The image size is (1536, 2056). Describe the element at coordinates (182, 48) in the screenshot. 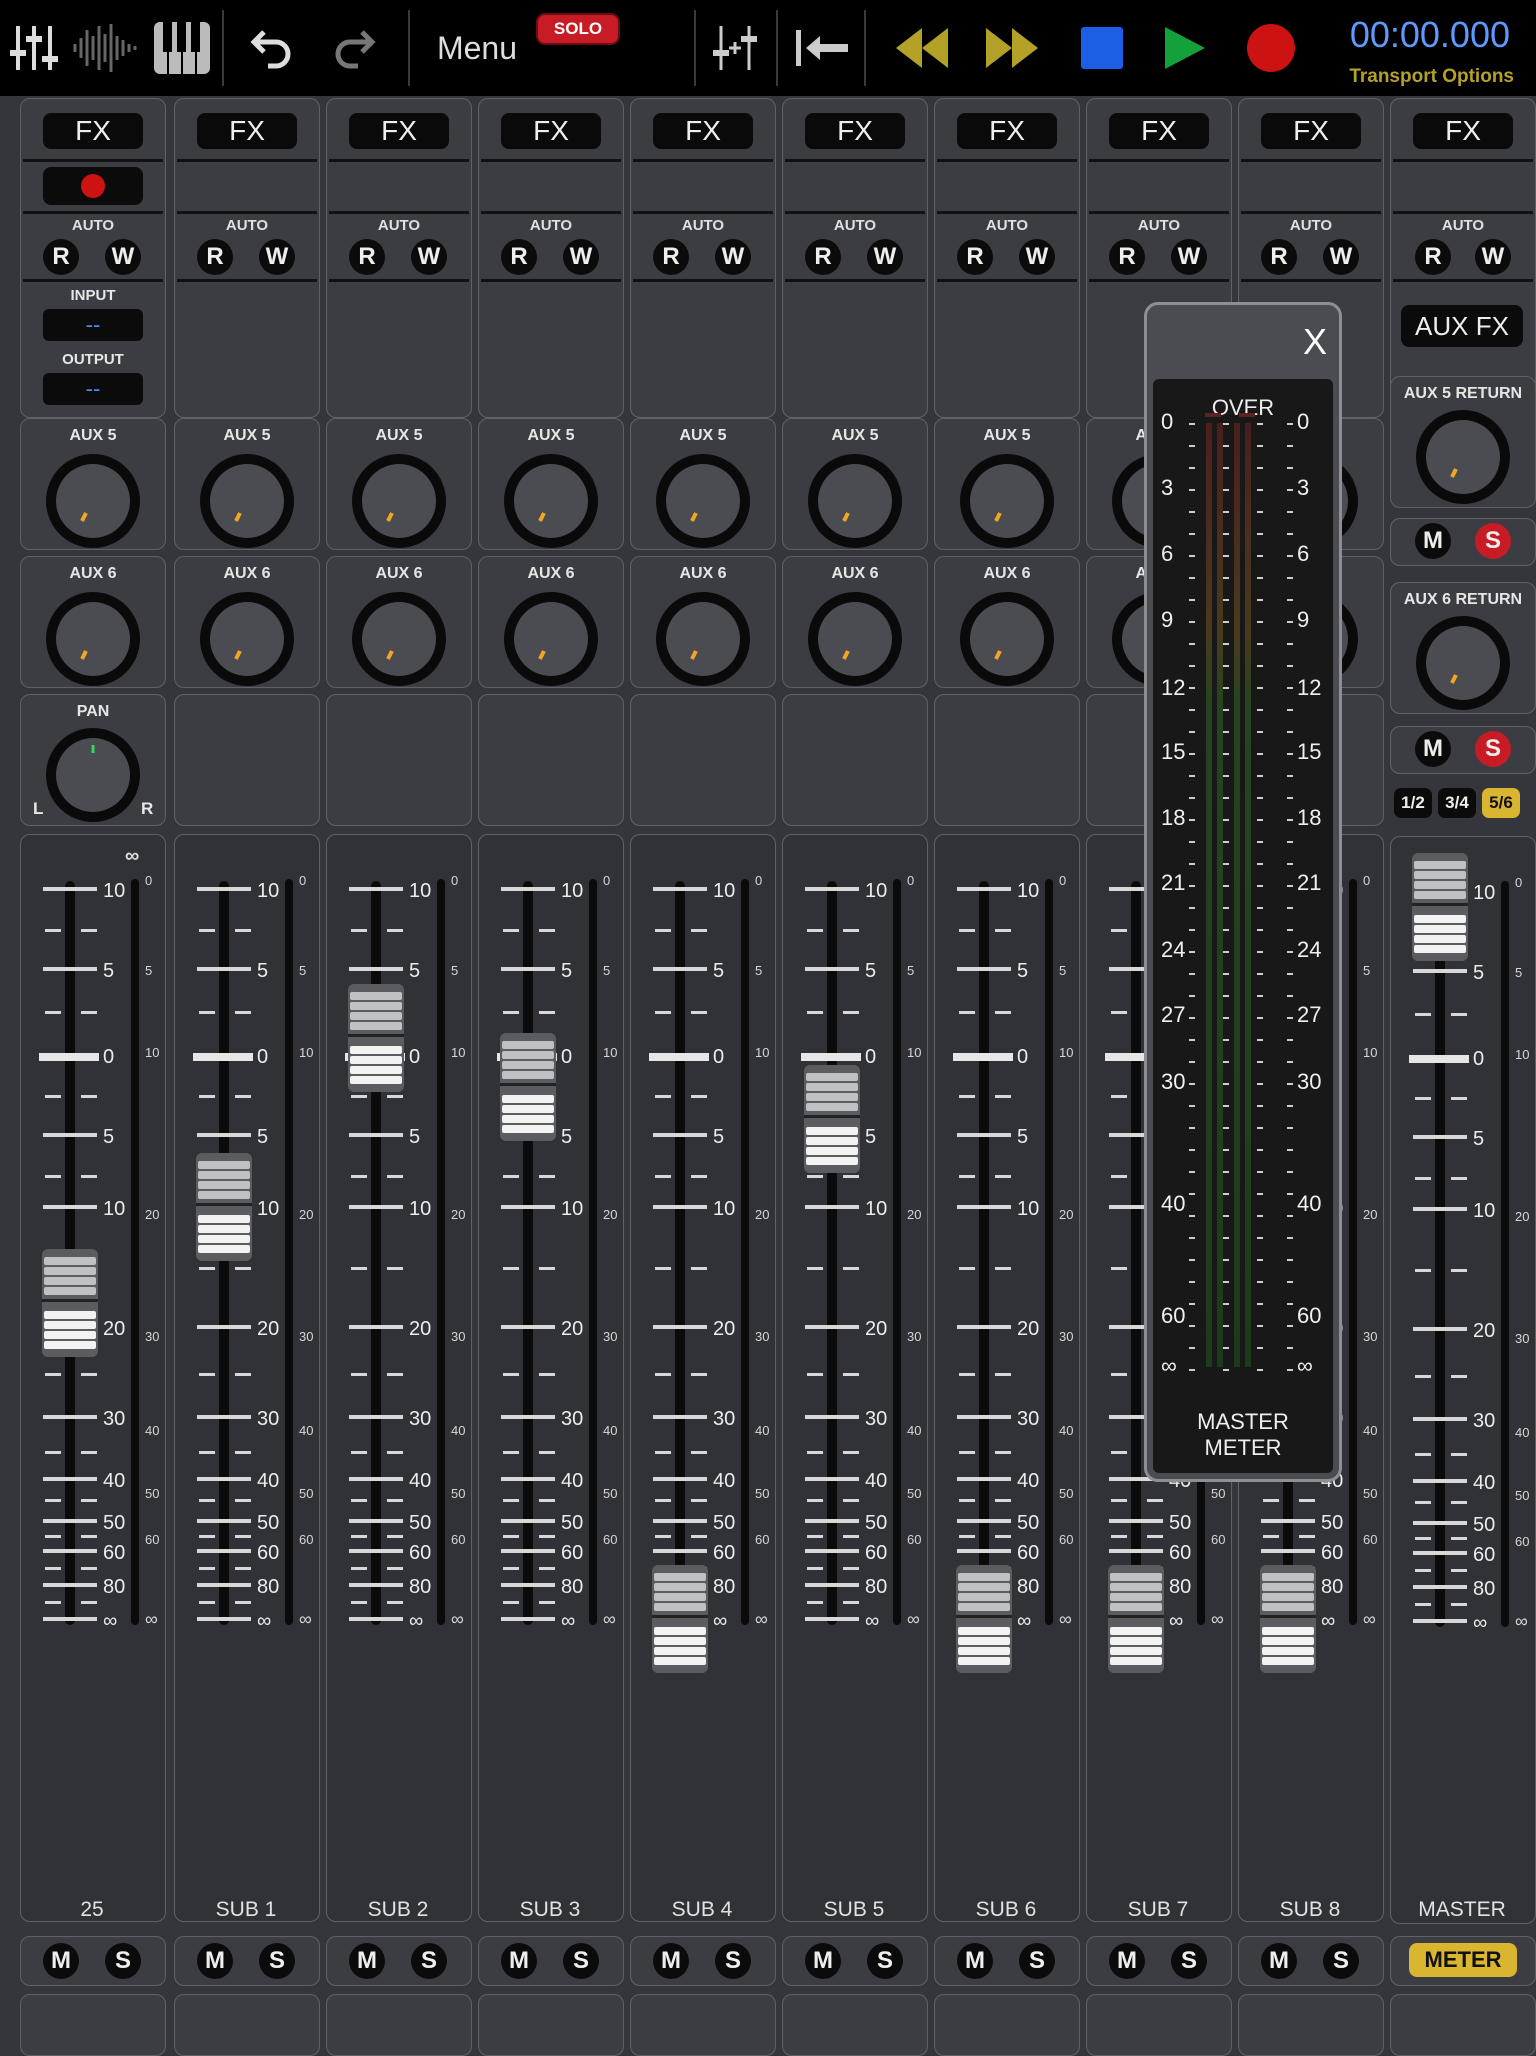

I see `piano-keys-icon` at that location.